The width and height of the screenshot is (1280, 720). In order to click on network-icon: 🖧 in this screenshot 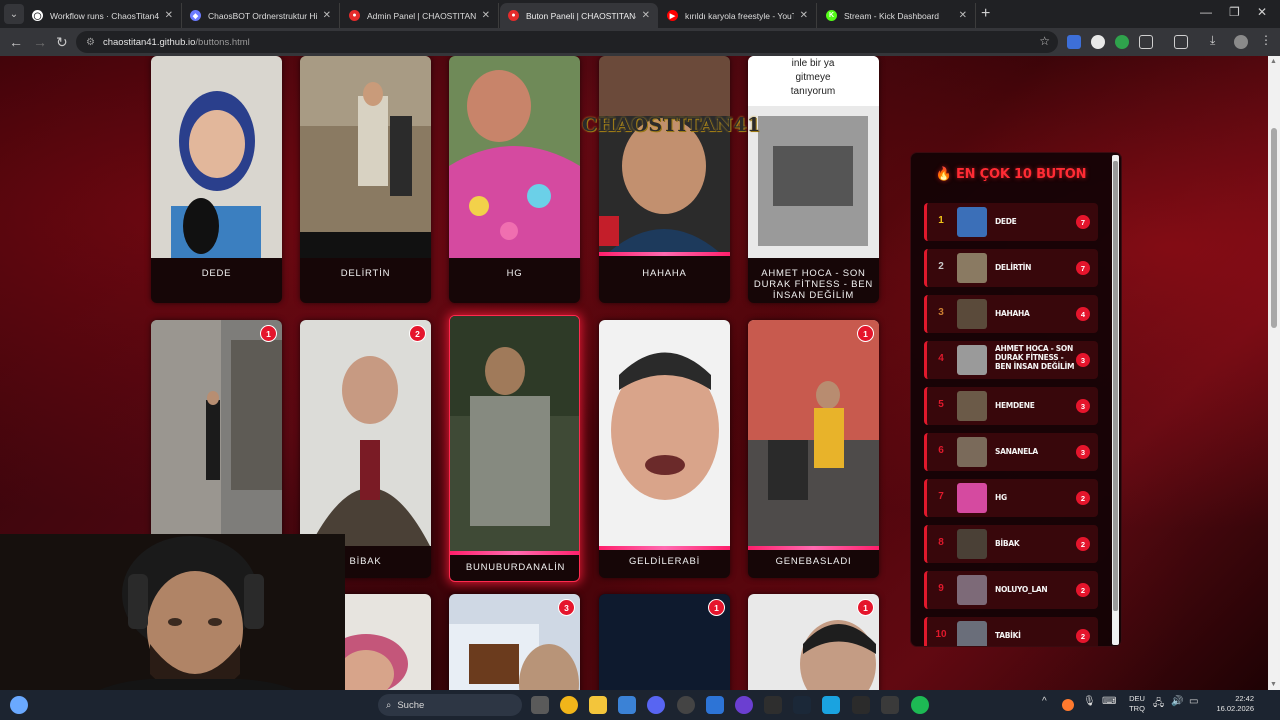, I will do `click(1162, 705)`.